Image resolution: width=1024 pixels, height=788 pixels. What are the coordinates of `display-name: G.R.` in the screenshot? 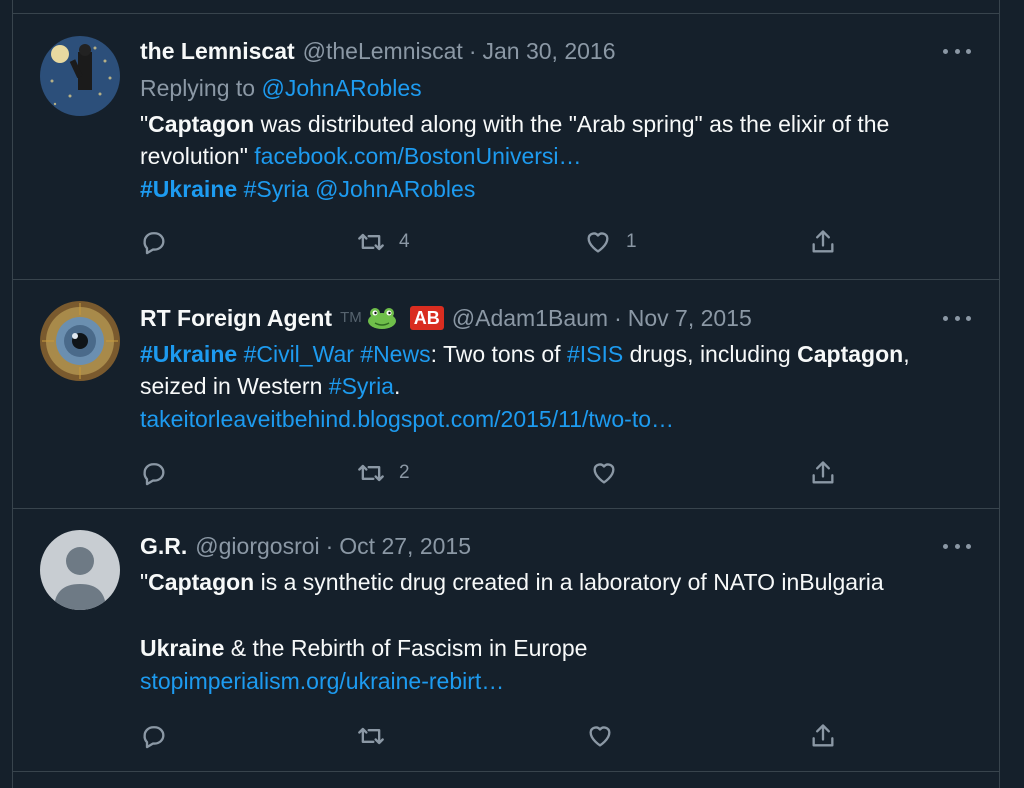 It's located at (163, 546).